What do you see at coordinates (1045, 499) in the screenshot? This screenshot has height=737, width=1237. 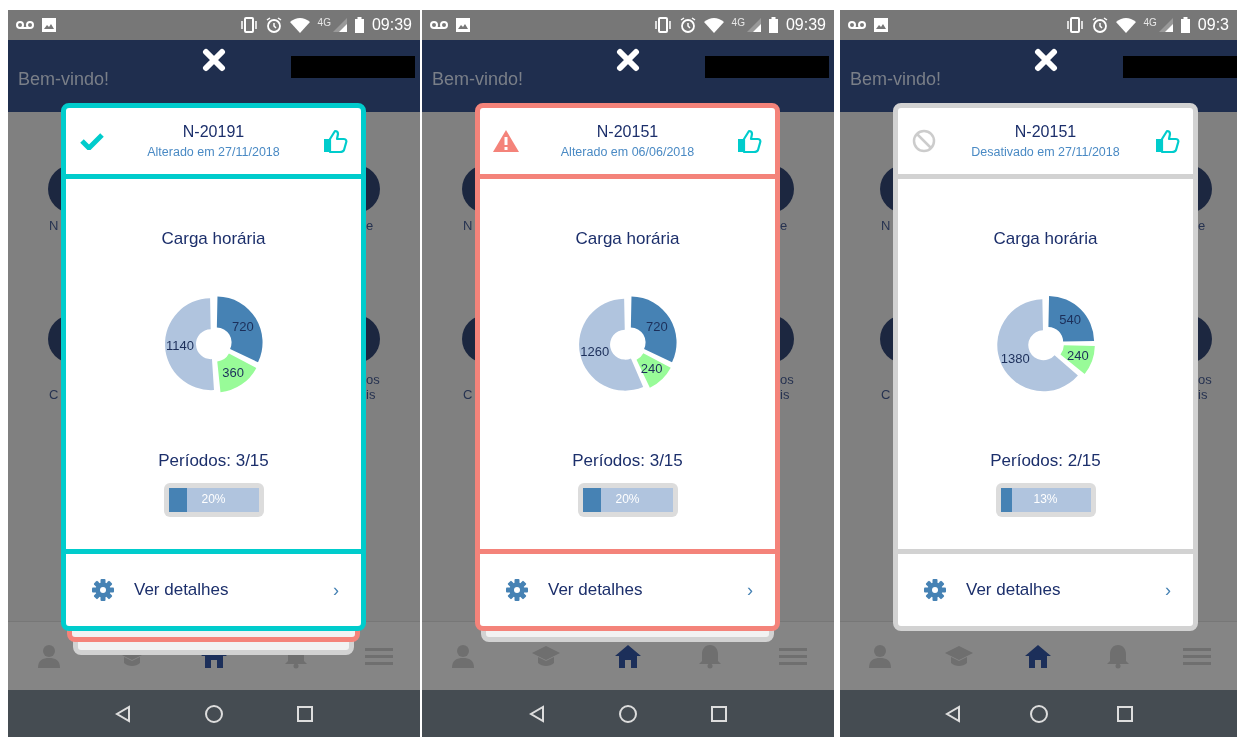 I see `progress-label: 13%` at bounding box center [1045, 499].